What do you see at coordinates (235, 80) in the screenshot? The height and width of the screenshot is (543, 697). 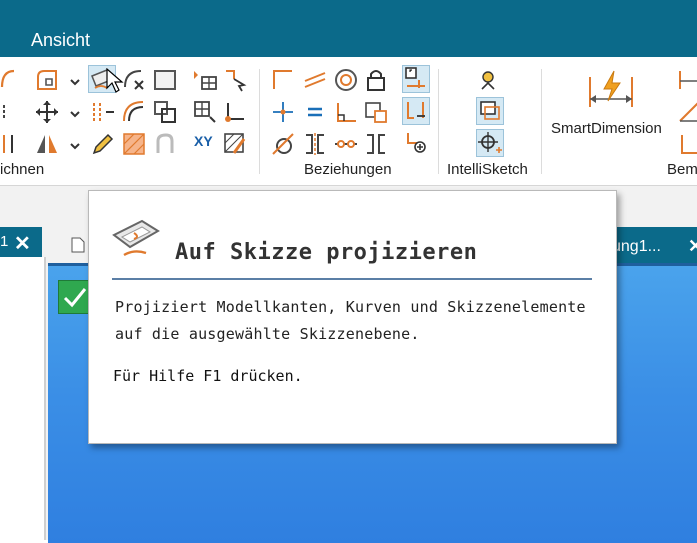 I see `point-select-icon` at bounding box center [235, 80].